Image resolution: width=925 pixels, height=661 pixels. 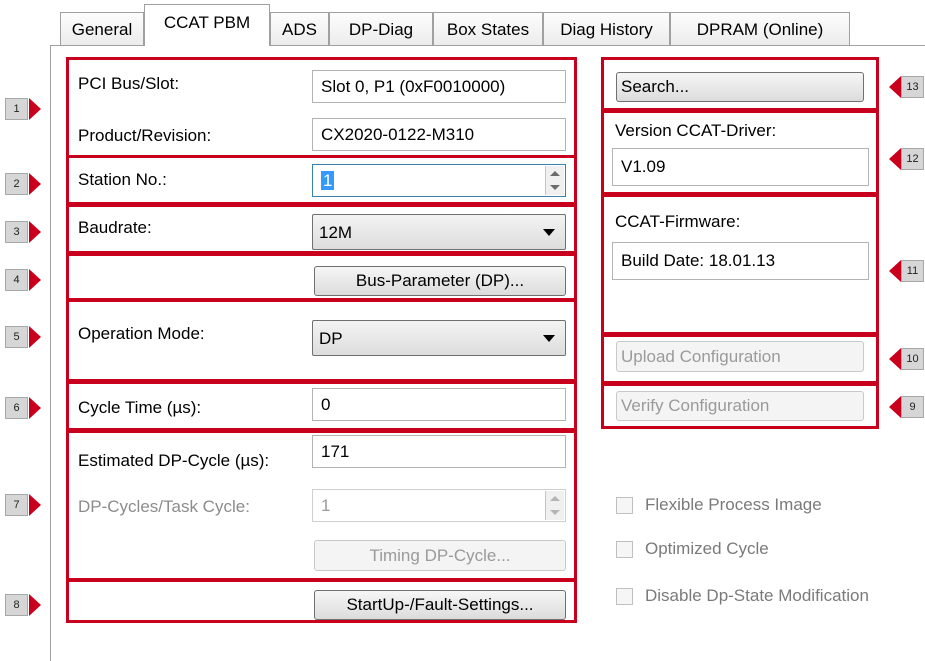 I want to click on marker-10: 10, so click(x=912, y=359).